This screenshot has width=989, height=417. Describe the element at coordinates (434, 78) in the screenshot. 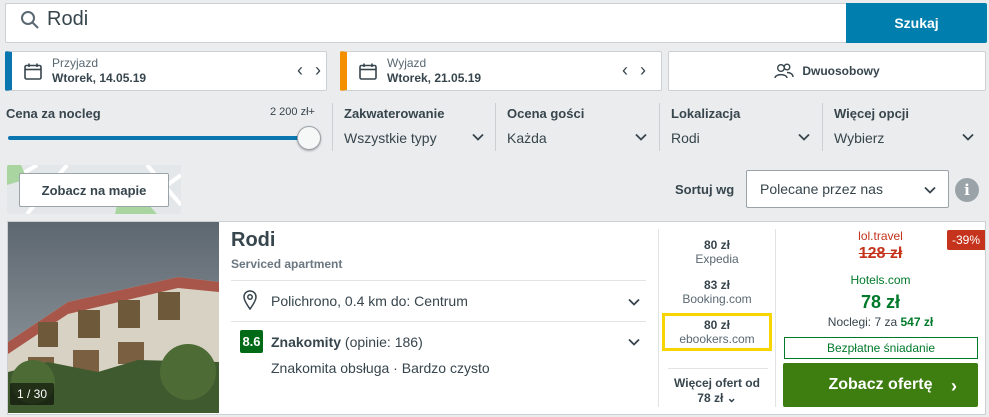

I see `checkout-date: Wtorek, 21.05.19` at that location.